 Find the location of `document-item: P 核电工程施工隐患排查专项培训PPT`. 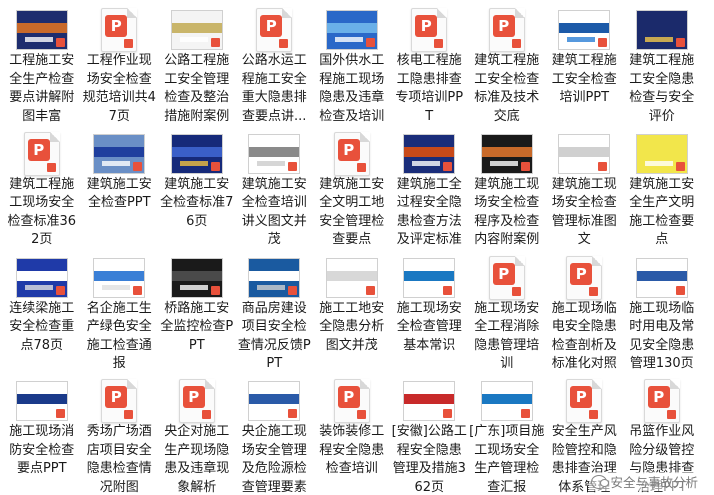

document-item: P 核电工程施工隐患排查专项培训PPT is located at coordinates (430, 62).